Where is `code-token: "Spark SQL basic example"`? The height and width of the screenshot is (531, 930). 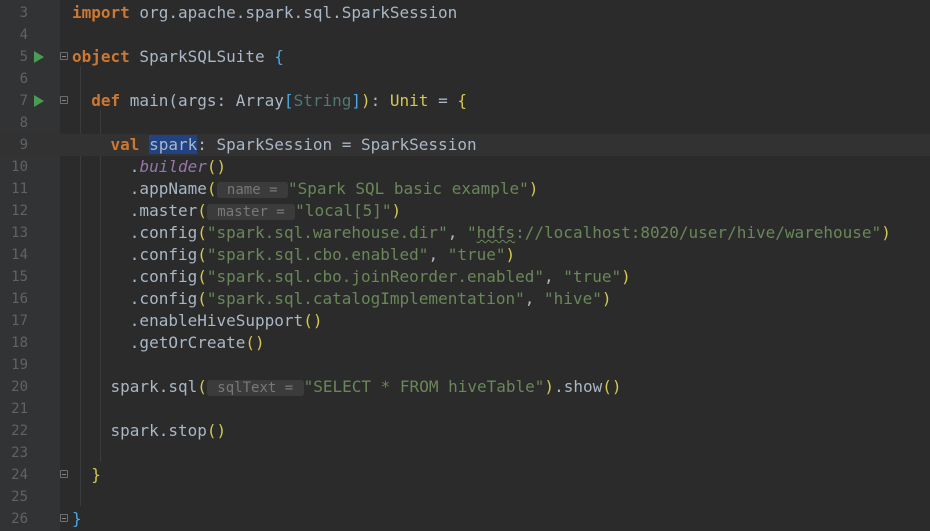
code-token: "Spark SQL basic example" is located at coordinates (408, 188).